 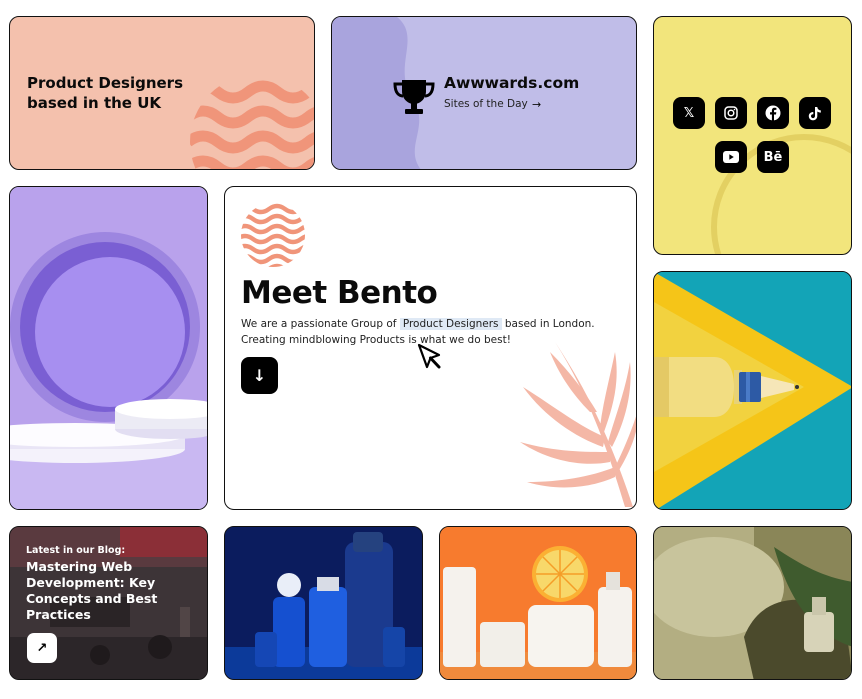 What do you see at coordinates (773, 113) in the screenshot?
I see `facebook-icon` at bounding box center [773, 113].